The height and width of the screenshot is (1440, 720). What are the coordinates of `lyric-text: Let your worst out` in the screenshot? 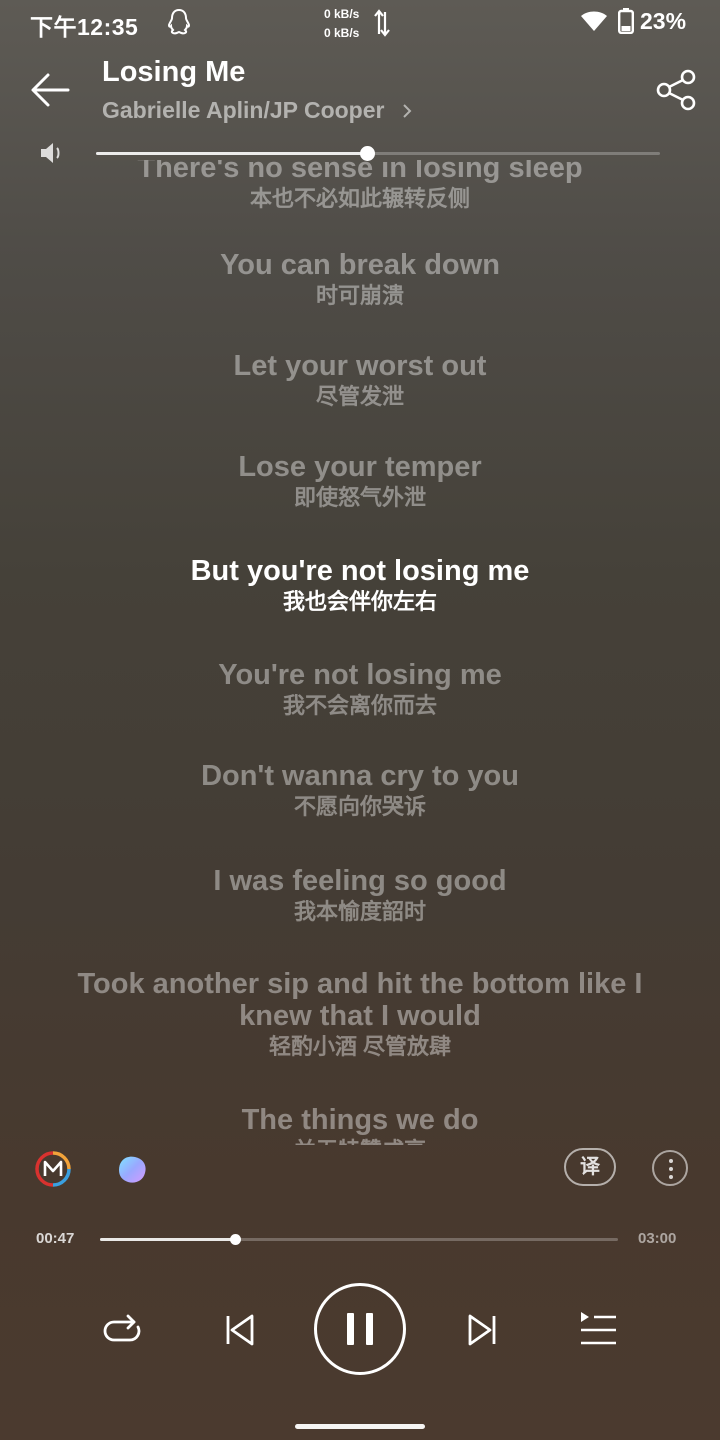 It's located at (360, 366).